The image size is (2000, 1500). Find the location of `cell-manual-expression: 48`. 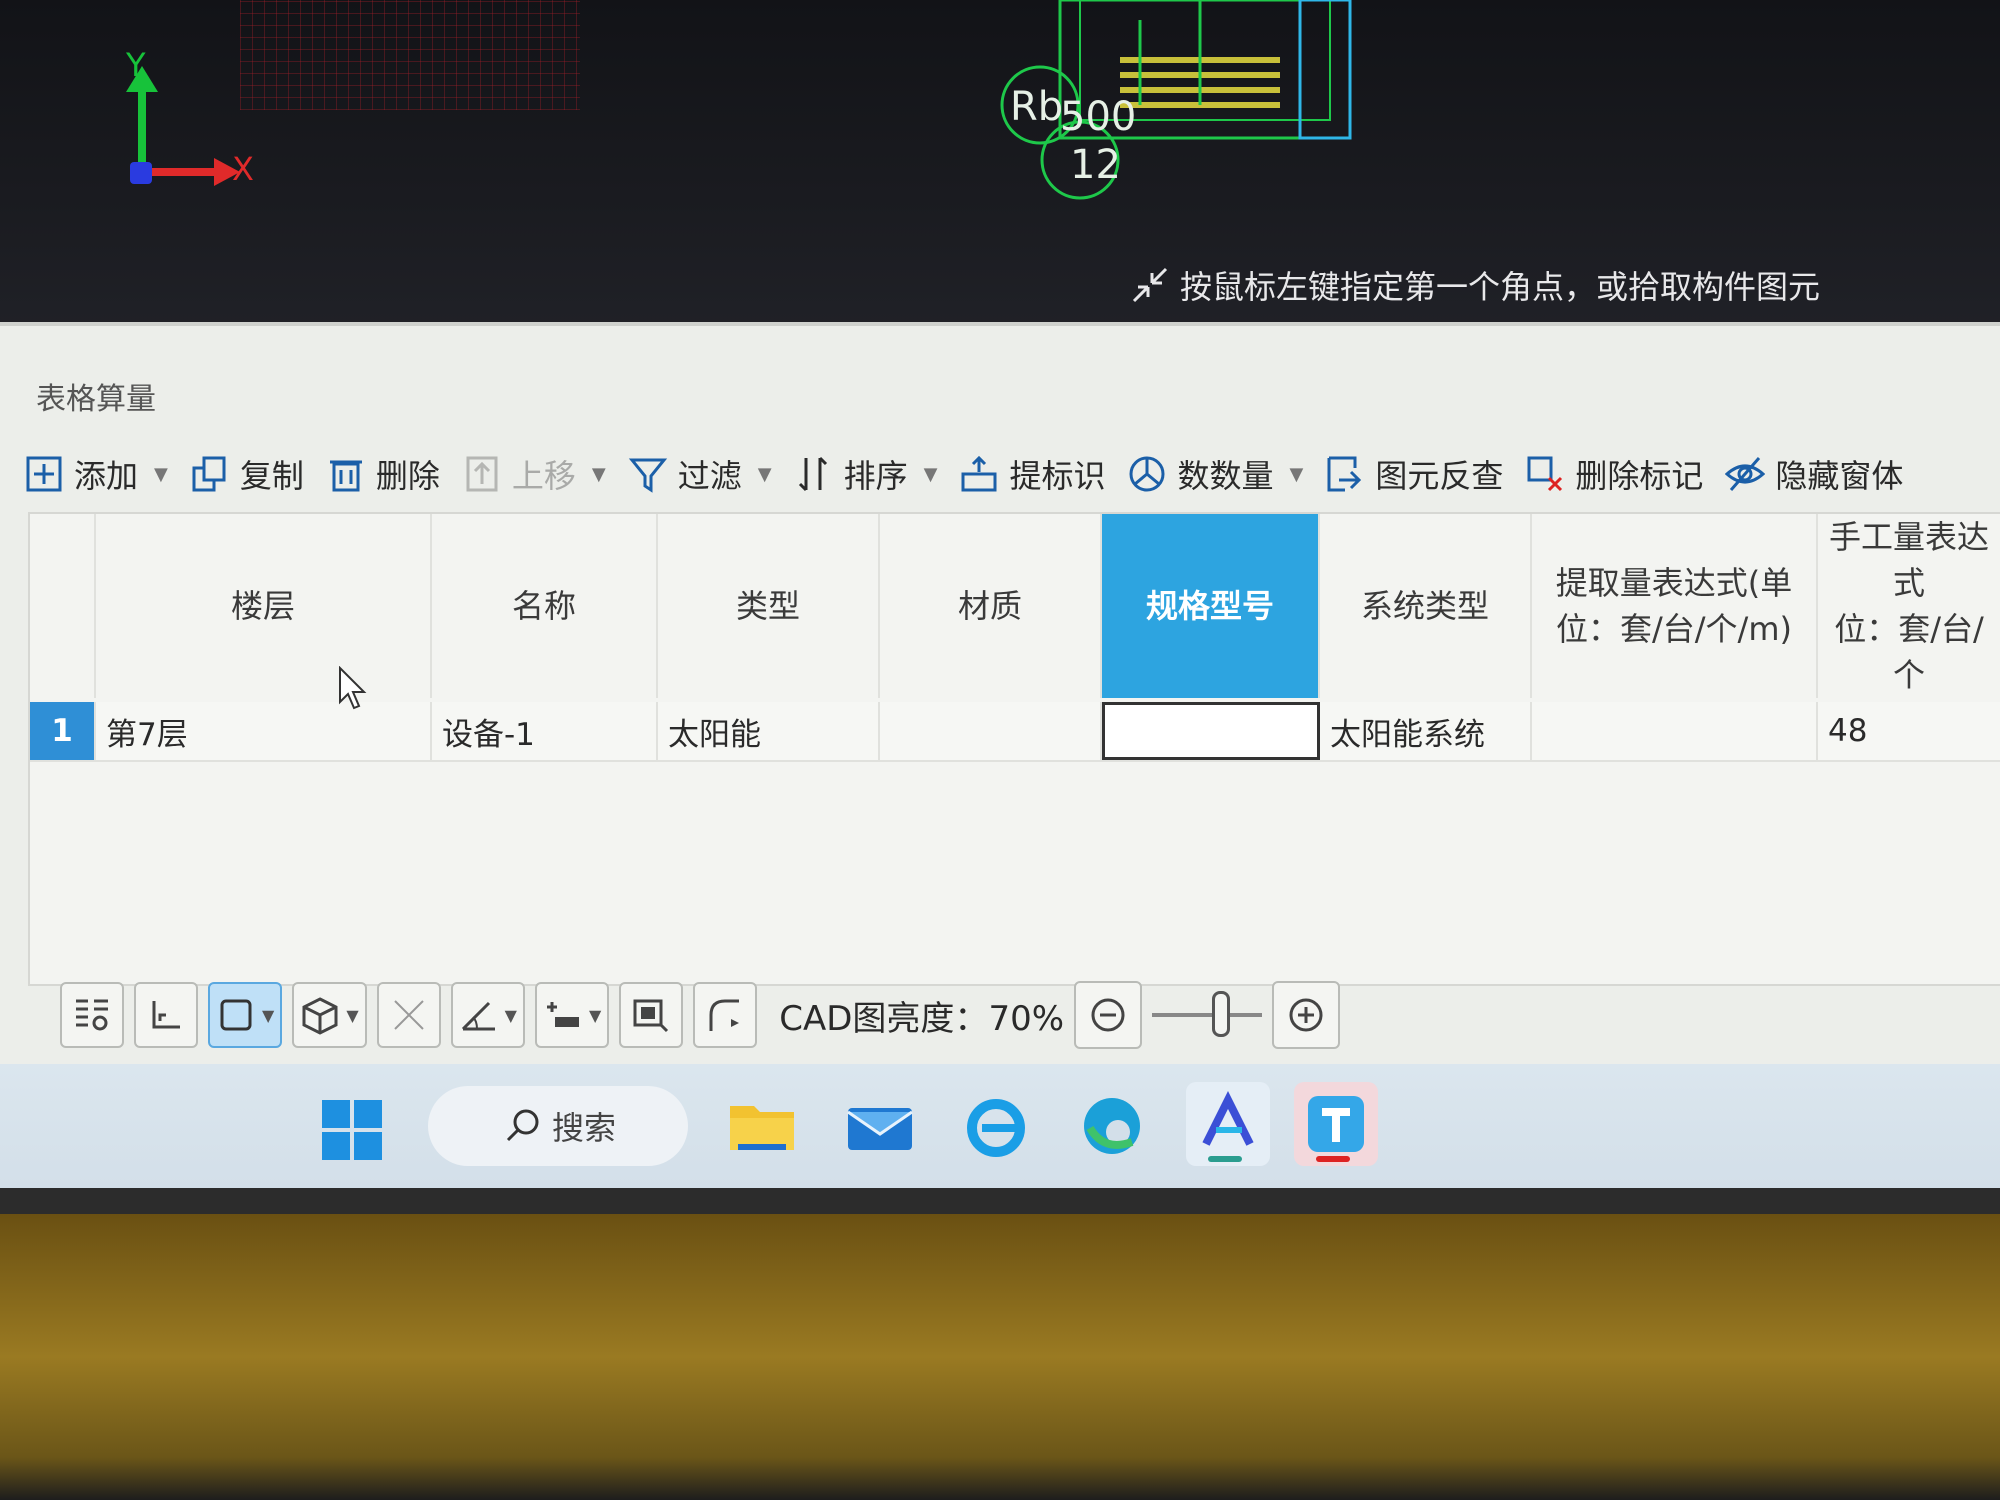

cell-manual-expression: 48 is located at coordinates (1909, 731).